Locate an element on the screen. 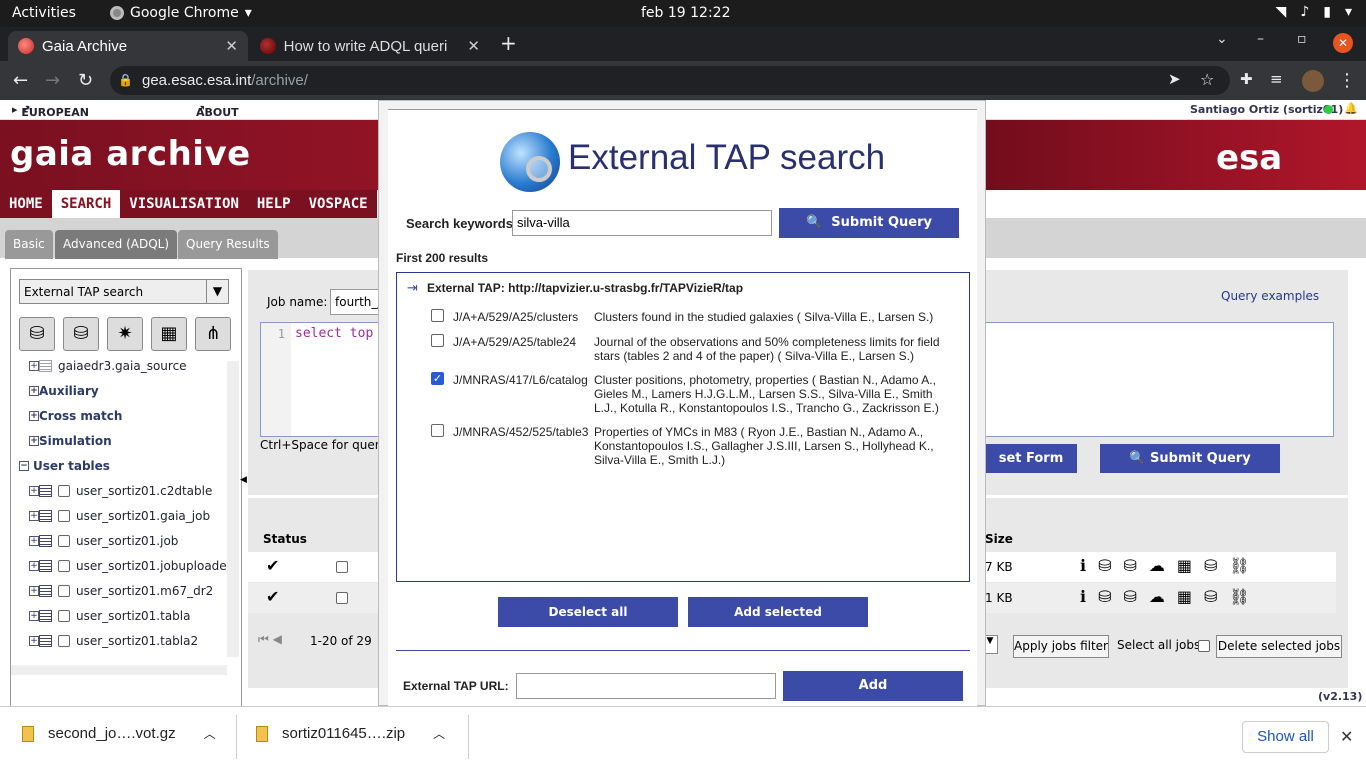 This screenshot has width=1366, height=768. user-table-item: + user_sortiz01.c2dtable is located at coordinates (120, 491).